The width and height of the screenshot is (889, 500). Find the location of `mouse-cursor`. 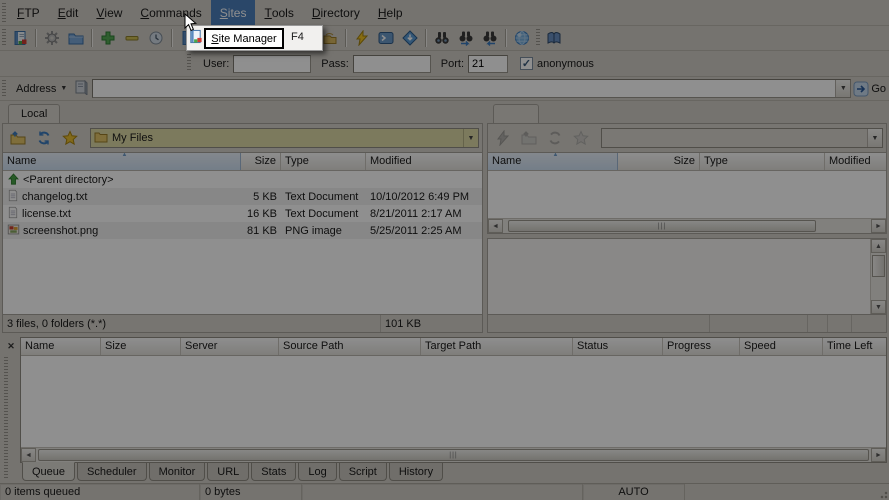

mouse-cursor is located at coordinates (190, 22).